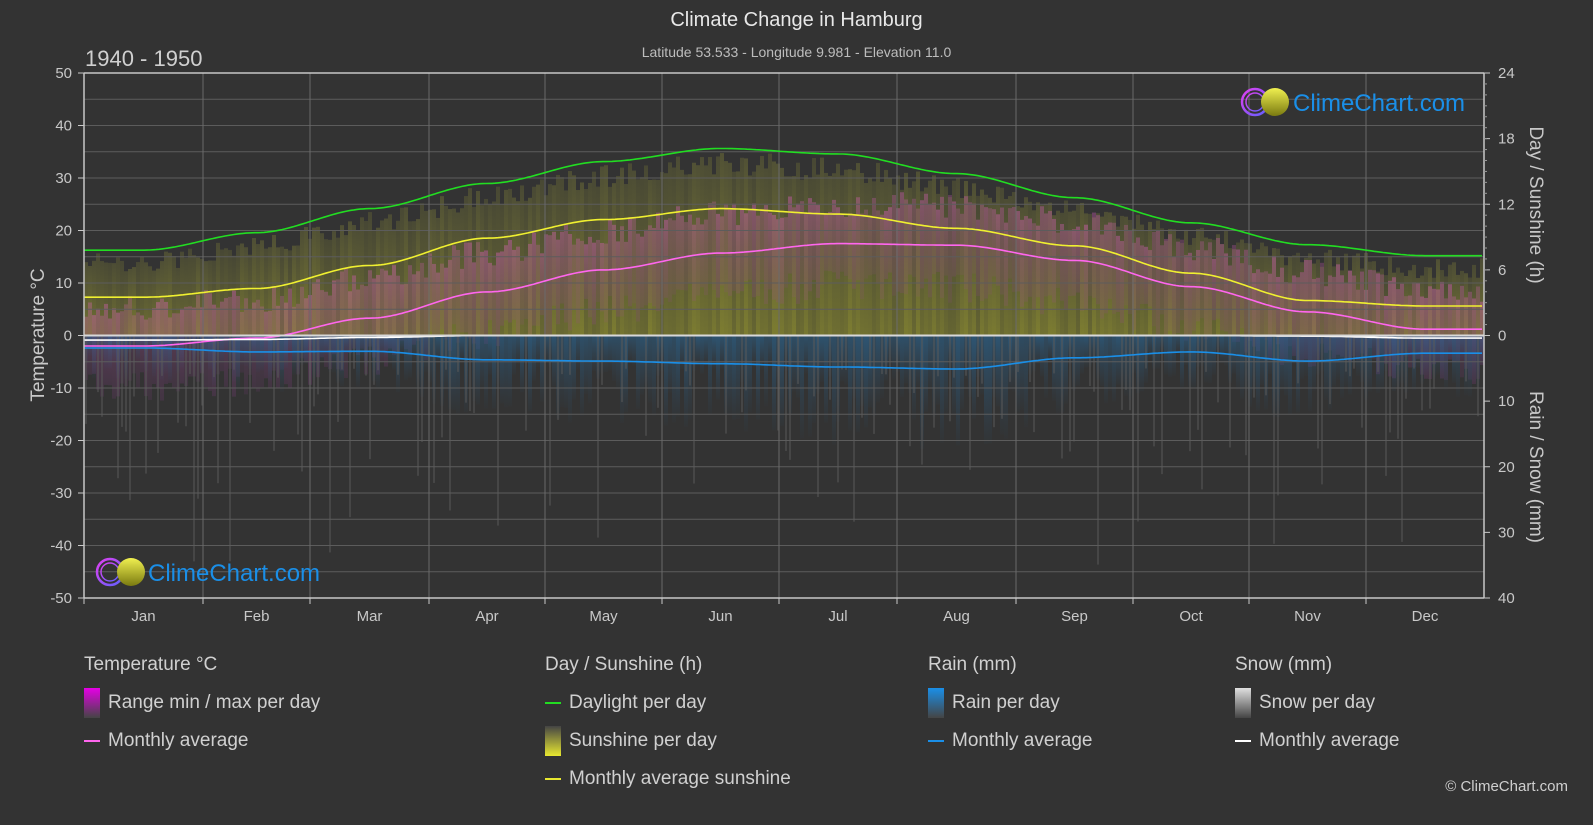 This screenshot has width=1593, height=825. Describe the element at coordinates (63, 73) in the screenshot. I see `left-tick-label: 50` at that location.